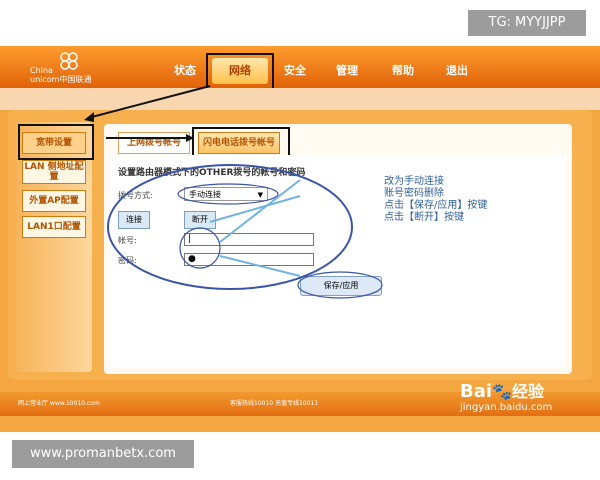 This screenshot has width=600, height=480. What do you see at coordinates (274, 403) in the screenshot?
I see `footer-middle-text: 客服热线10010 充值专线10011` at bounding box center [274, 403].